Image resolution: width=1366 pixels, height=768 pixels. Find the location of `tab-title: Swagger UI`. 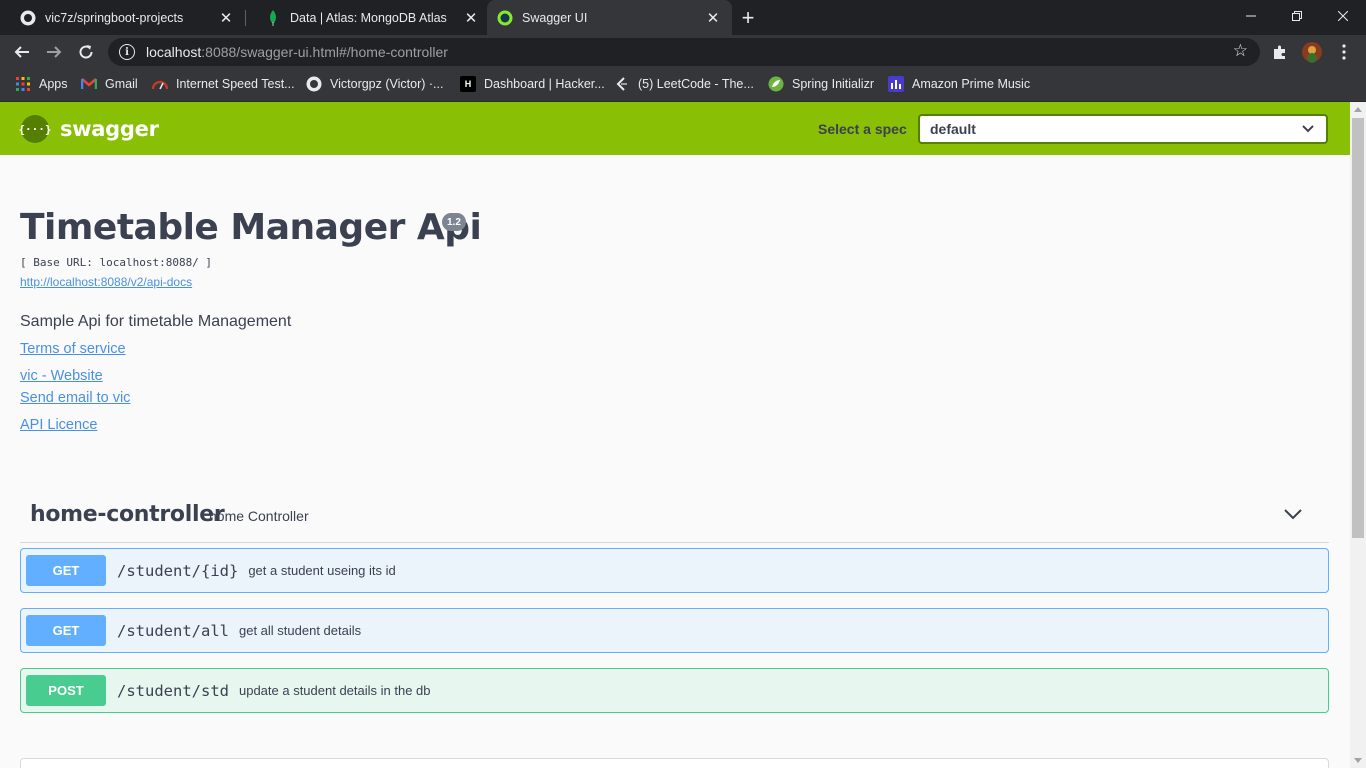

tab-title: Swagger UI is located at coordinates (555, 17).